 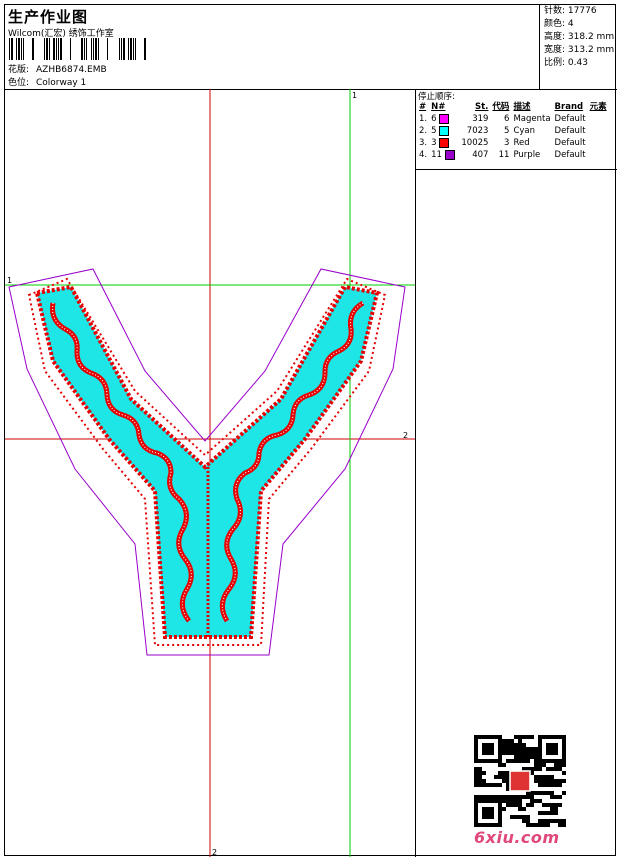 I want to click on seq-desc: Magenta, so click(x=532, y=119).